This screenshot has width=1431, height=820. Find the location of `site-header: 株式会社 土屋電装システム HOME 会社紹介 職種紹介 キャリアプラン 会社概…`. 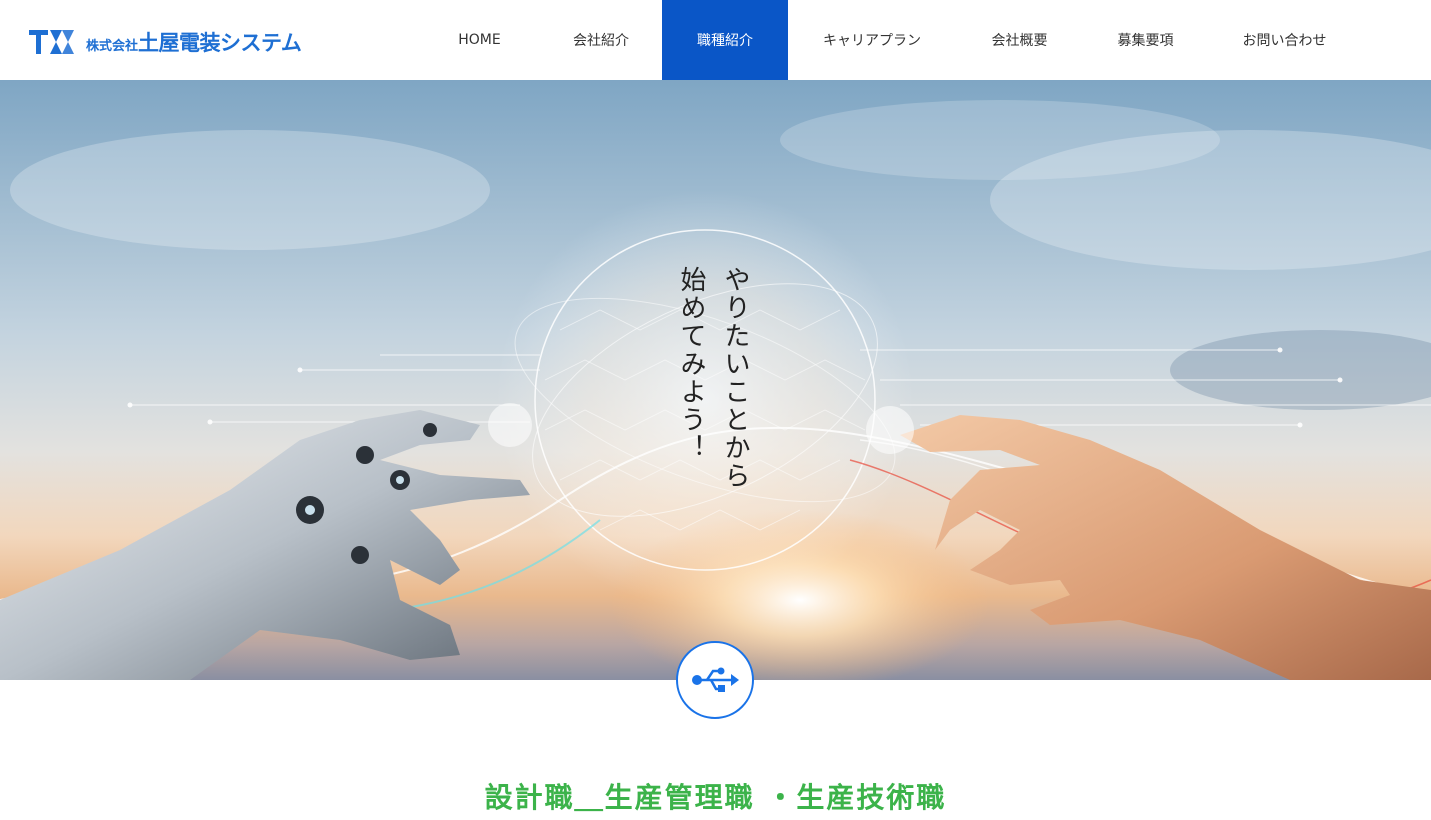

site-header: 株式会社 土屋電装システム HOME 会社紹介 職種紹介 キャリアプラン 会社概… is located at coordinates (715, 40).